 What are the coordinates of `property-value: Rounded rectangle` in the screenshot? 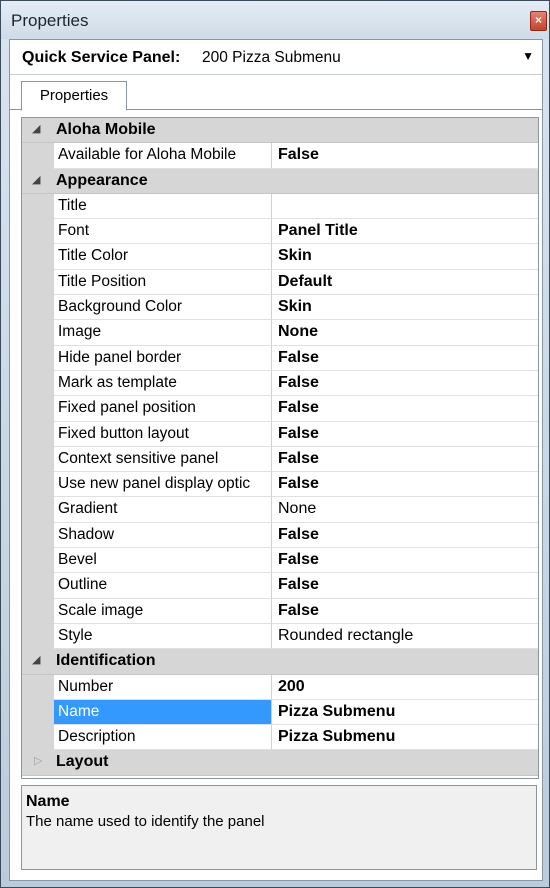 It's located at (405, 637).